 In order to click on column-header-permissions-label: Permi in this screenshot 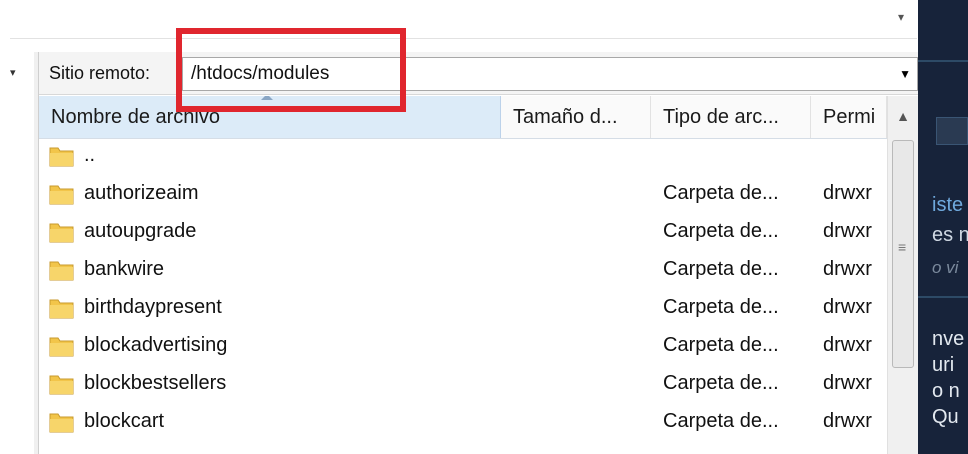, I will do `click(849, 117)`.